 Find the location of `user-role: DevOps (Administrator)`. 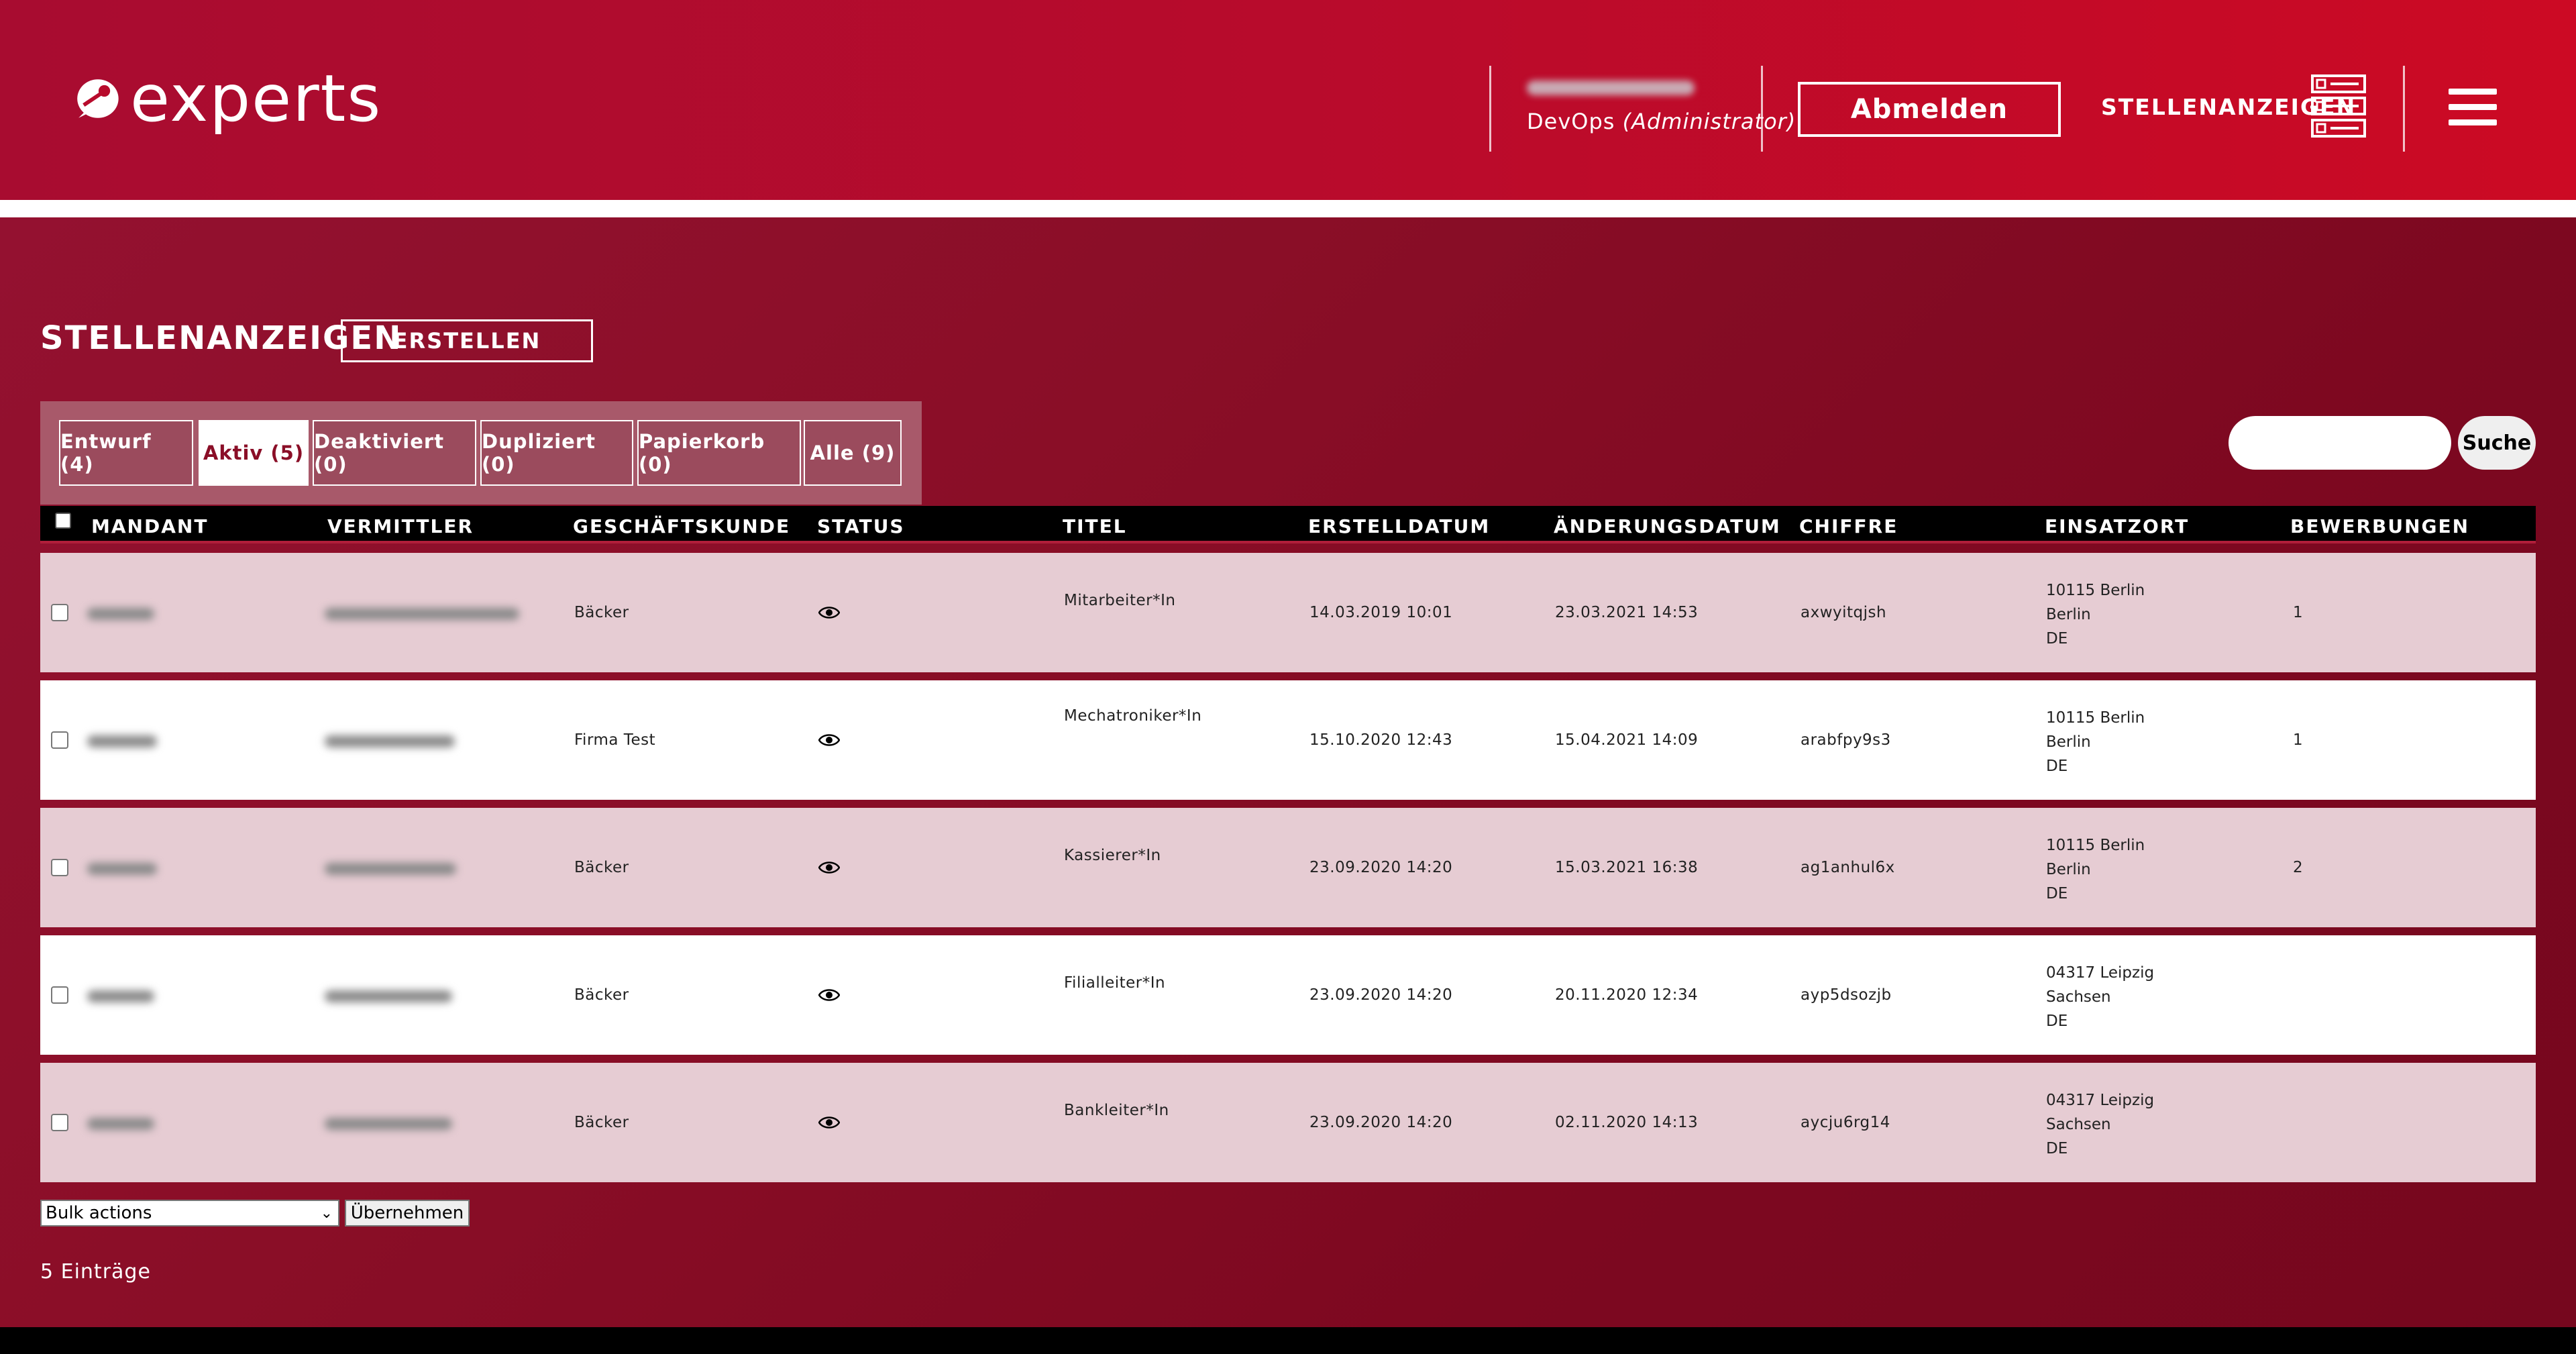

user-role: DevOps (Administrator) is located at coordinates (1649, 121).